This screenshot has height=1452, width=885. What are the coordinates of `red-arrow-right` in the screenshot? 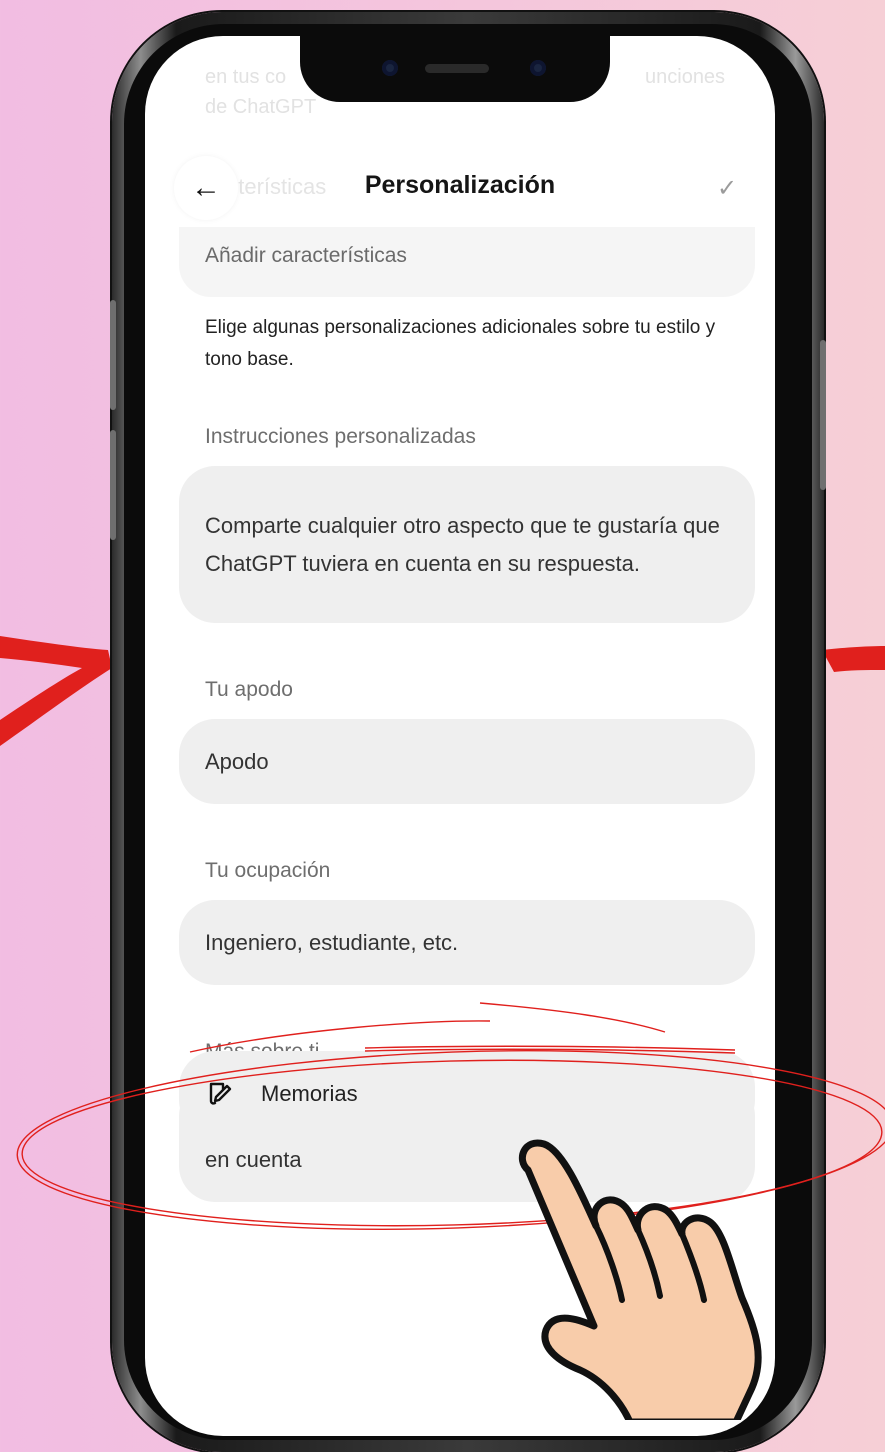 It's located at (853, 659).